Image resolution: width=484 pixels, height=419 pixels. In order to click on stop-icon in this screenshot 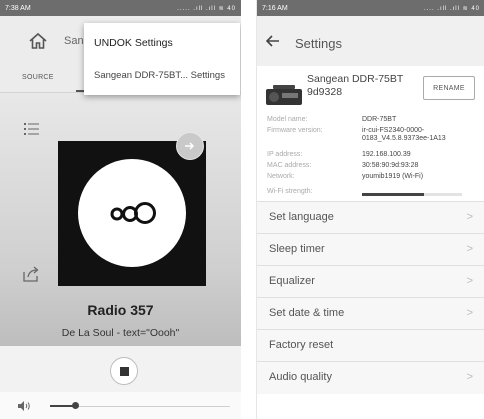, I will do `click(124, 371)`.